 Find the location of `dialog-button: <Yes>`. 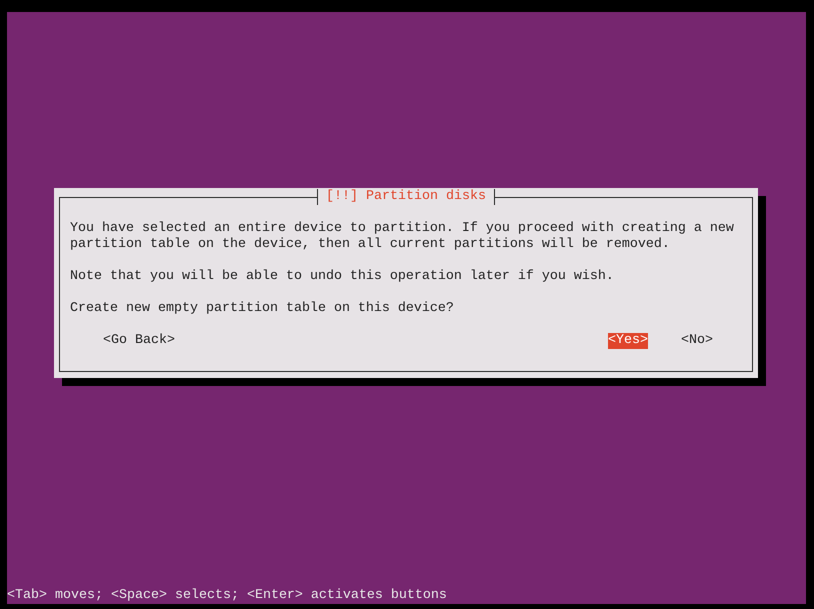

dialog-button: <Yes> is located at coordinates (628, 341).